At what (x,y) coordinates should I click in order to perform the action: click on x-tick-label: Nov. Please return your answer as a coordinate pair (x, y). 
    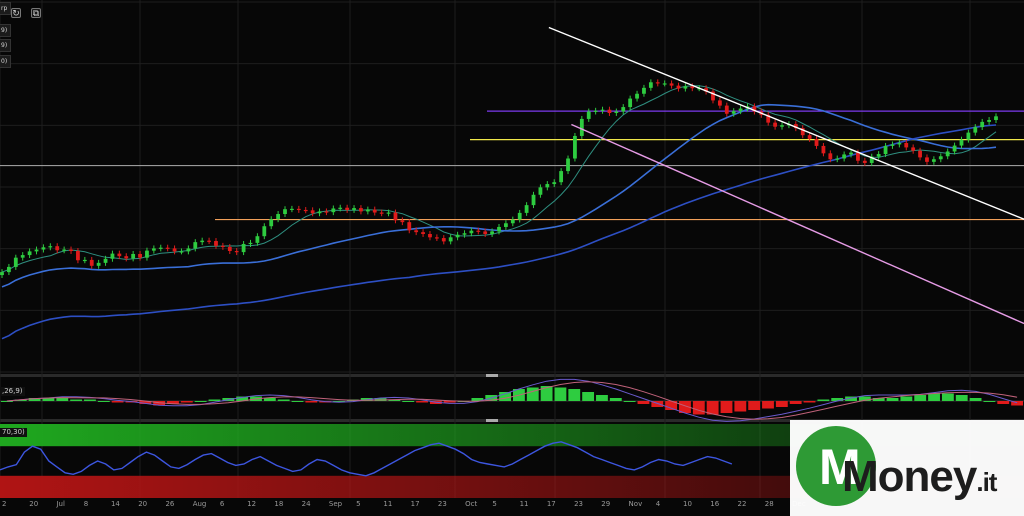
    Looking at the image, I should click on (636, 504).